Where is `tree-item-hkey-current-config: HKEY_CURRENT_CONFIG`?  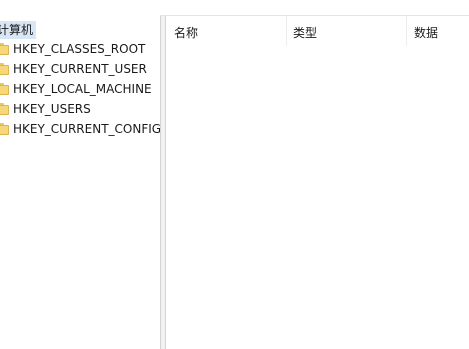
tree-item-hkey-current-config: HKEY_CURRENT_CONFIG is located at coordinates (80, 129).